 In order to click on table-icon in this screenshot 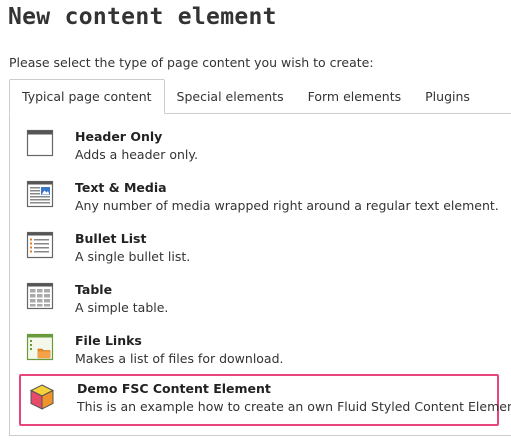, I will do `click(40, 296)`.